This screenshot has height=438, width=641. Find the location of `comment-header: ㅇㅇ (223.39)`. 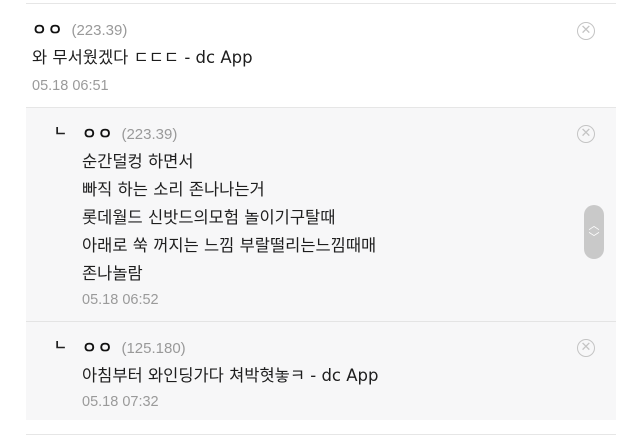

comment-header: ㅇㅇ (223.39) is located at coordinates (79, 28).